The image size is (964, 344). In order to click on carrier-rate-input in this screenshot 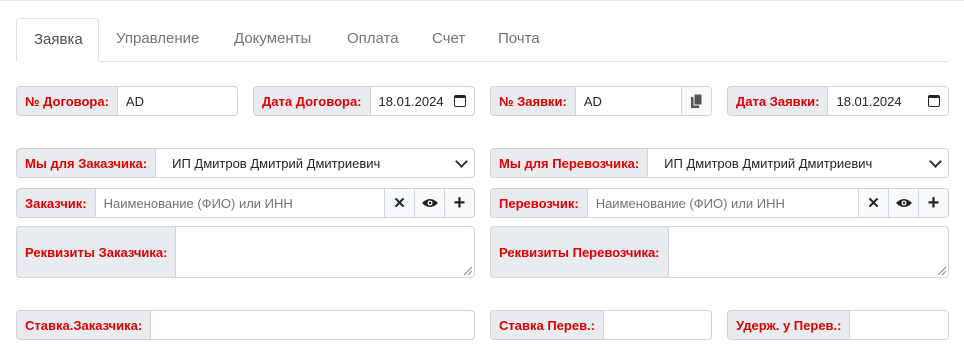, I will do `click(658, 325)`.